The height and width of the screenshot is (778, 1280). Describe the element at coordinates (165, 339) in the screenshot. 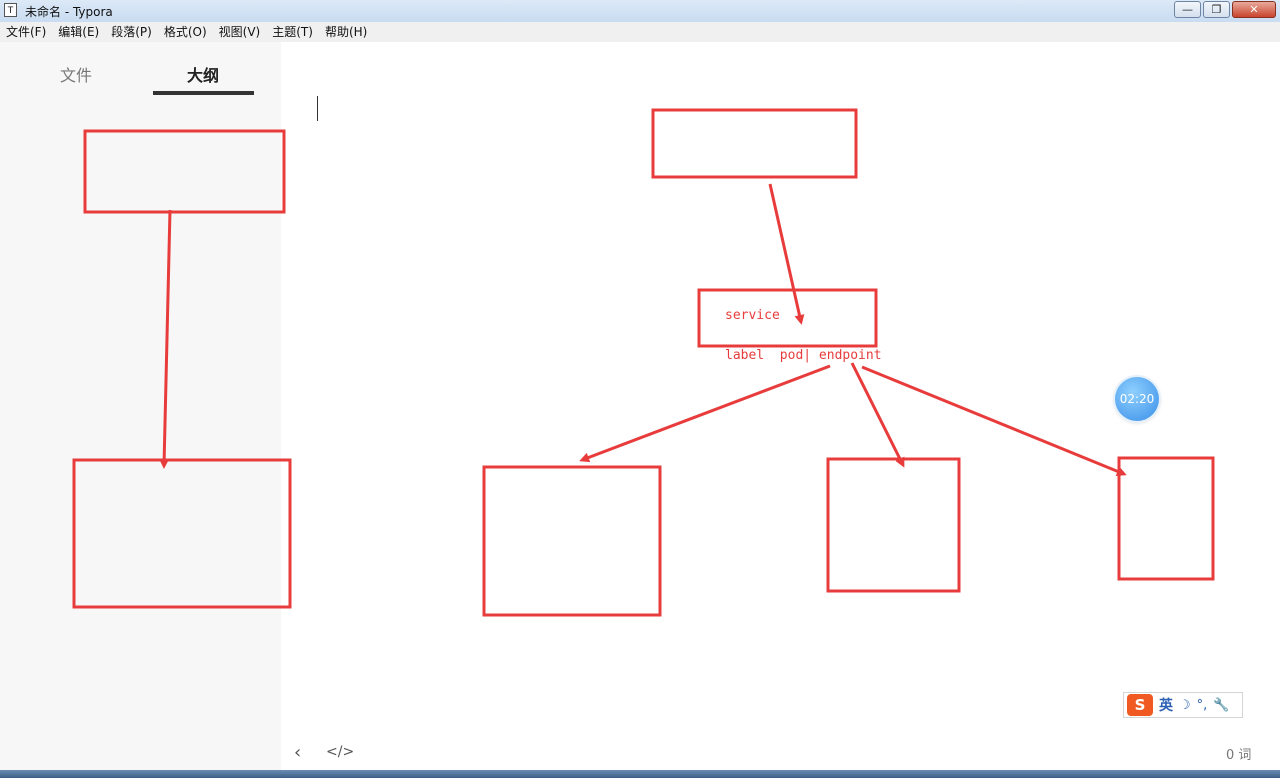

I see `annotation-arrow-sidebar` at that location.